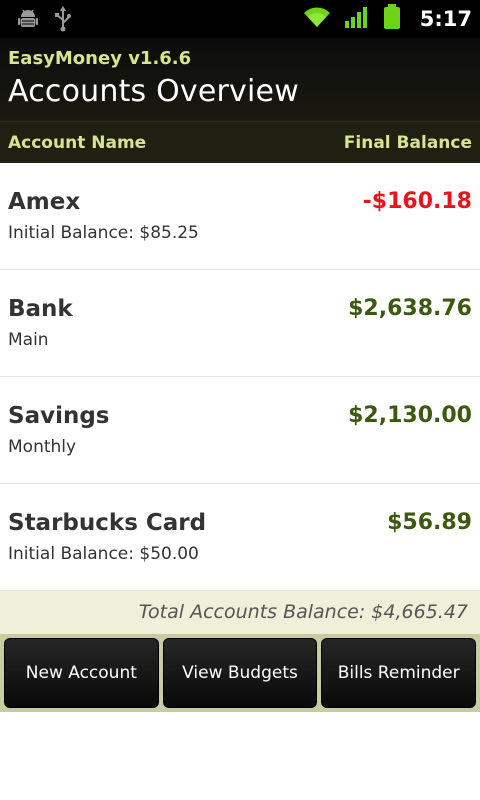  I want to click on total-balance-bar: Total Accounts Balance: $4,665.47, so click(240, 612).